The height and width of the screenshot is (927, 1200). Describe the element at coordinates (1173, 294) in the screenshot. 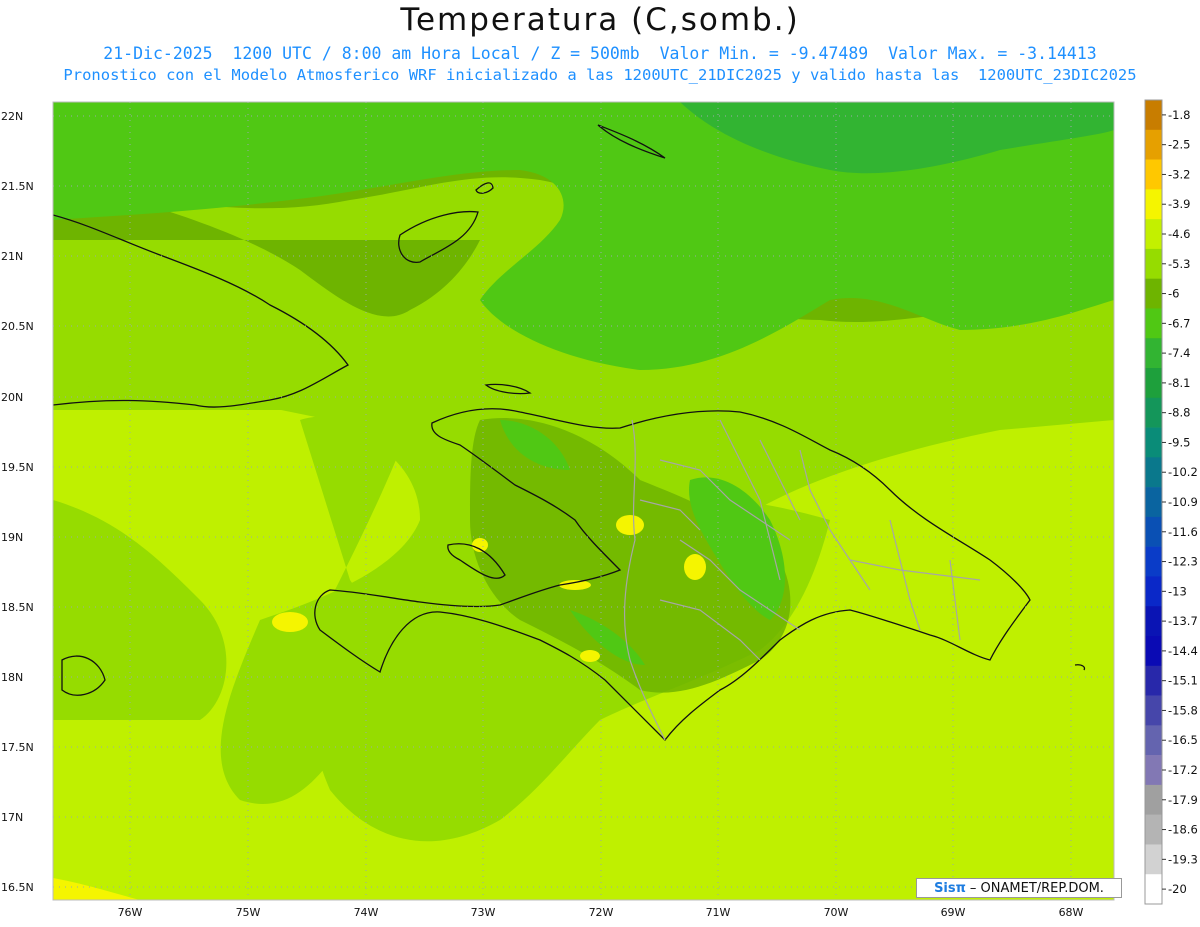

I see `colorbar-label: -6` at that location.